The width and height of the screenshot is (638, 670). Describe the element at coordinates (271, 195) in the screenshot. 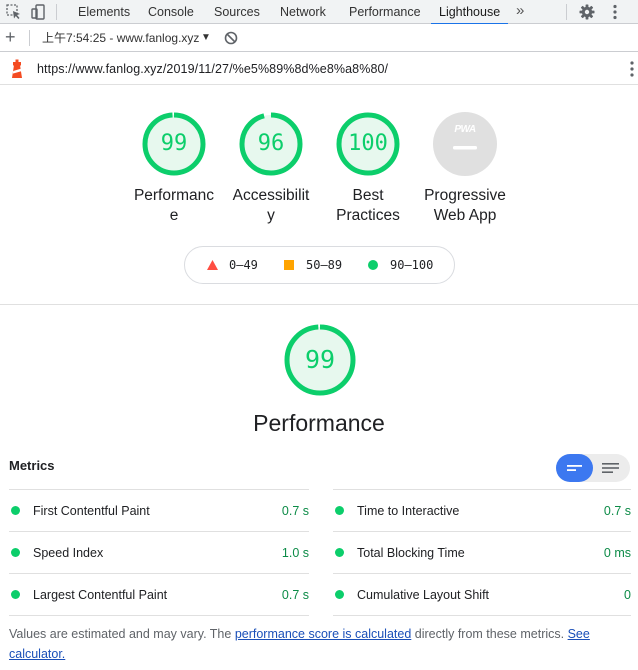

I see `gauge-label-line: Accessibilit` at that location.